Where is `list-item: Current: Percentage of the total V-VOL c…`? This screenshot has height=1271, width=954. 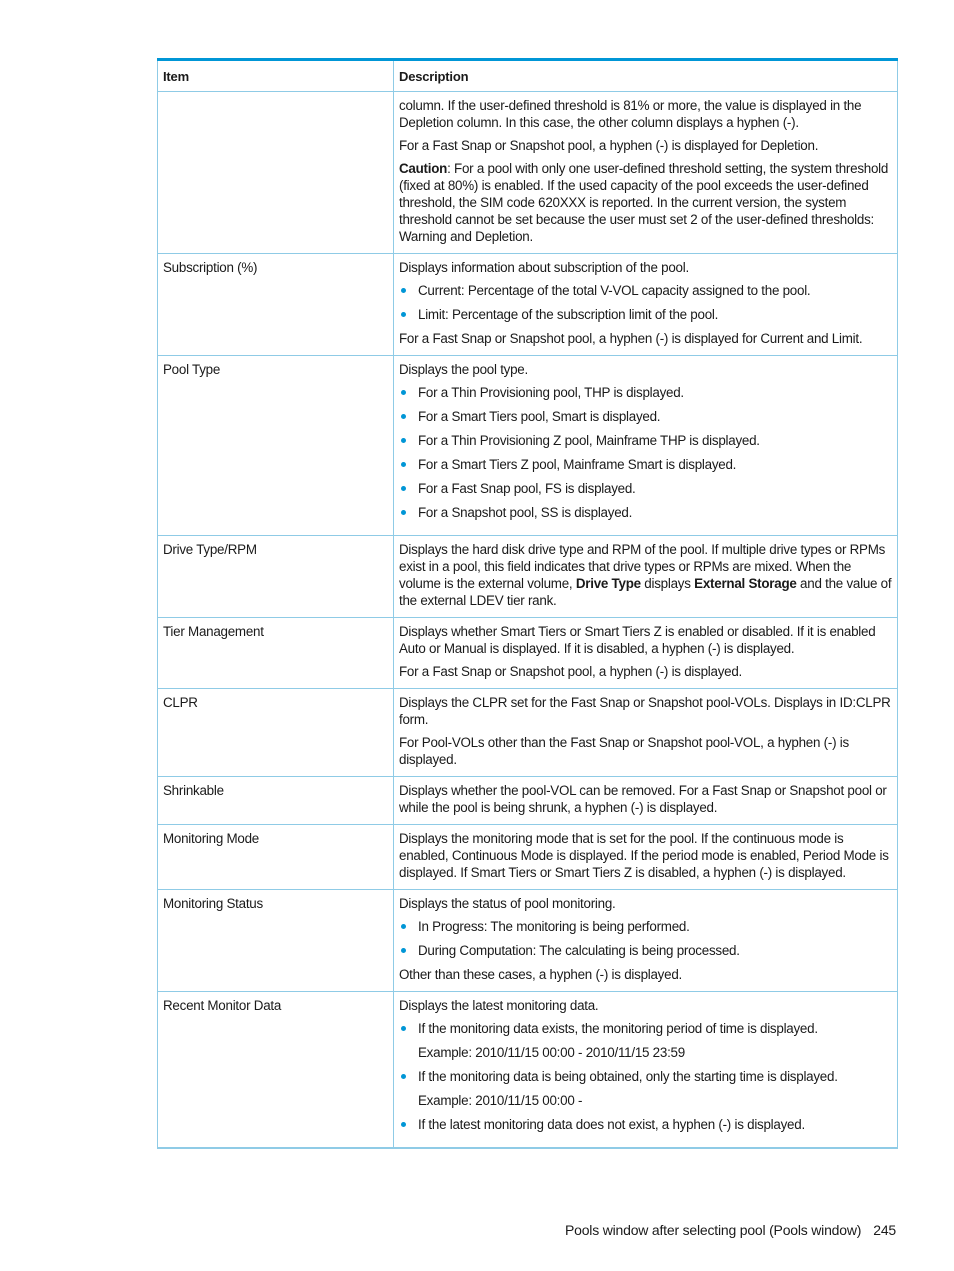
list-item: Current: Percentage of the total V-VOL c… is located at coordinates (645, 290).